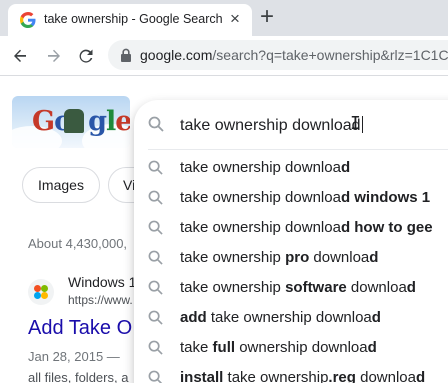 The height and width of the screenshot is (383, 448). Describe the element at coordinates (133, 19) in the screenshot. I see `tab-title: take ownership - Google Search` at that location.